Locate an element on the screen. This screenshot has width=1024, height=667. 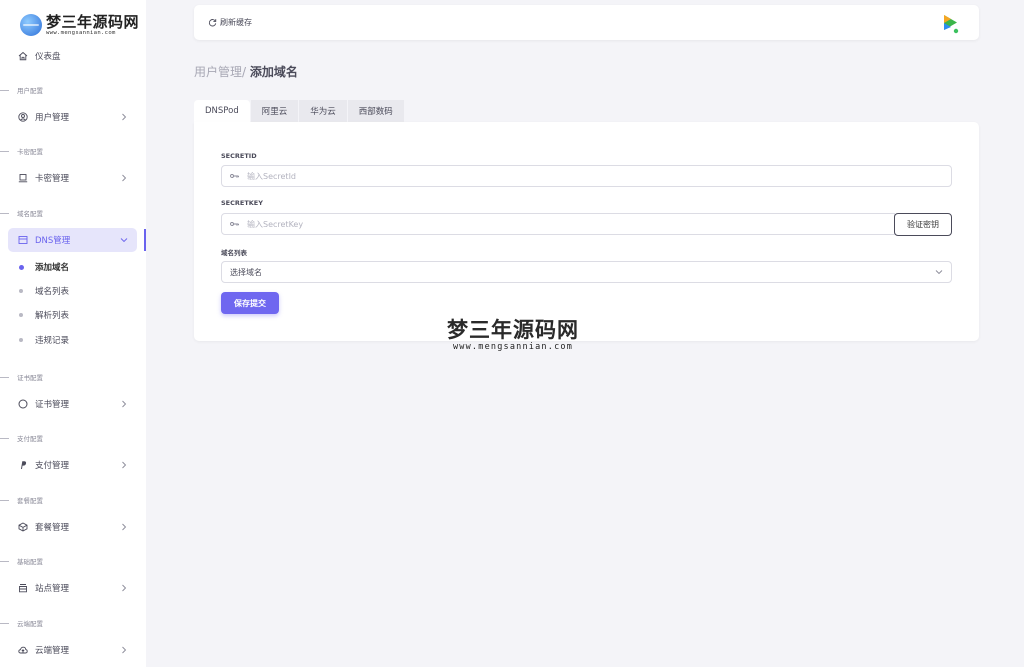
domain-select: 选择域名 is located at coordinates (586, 272).